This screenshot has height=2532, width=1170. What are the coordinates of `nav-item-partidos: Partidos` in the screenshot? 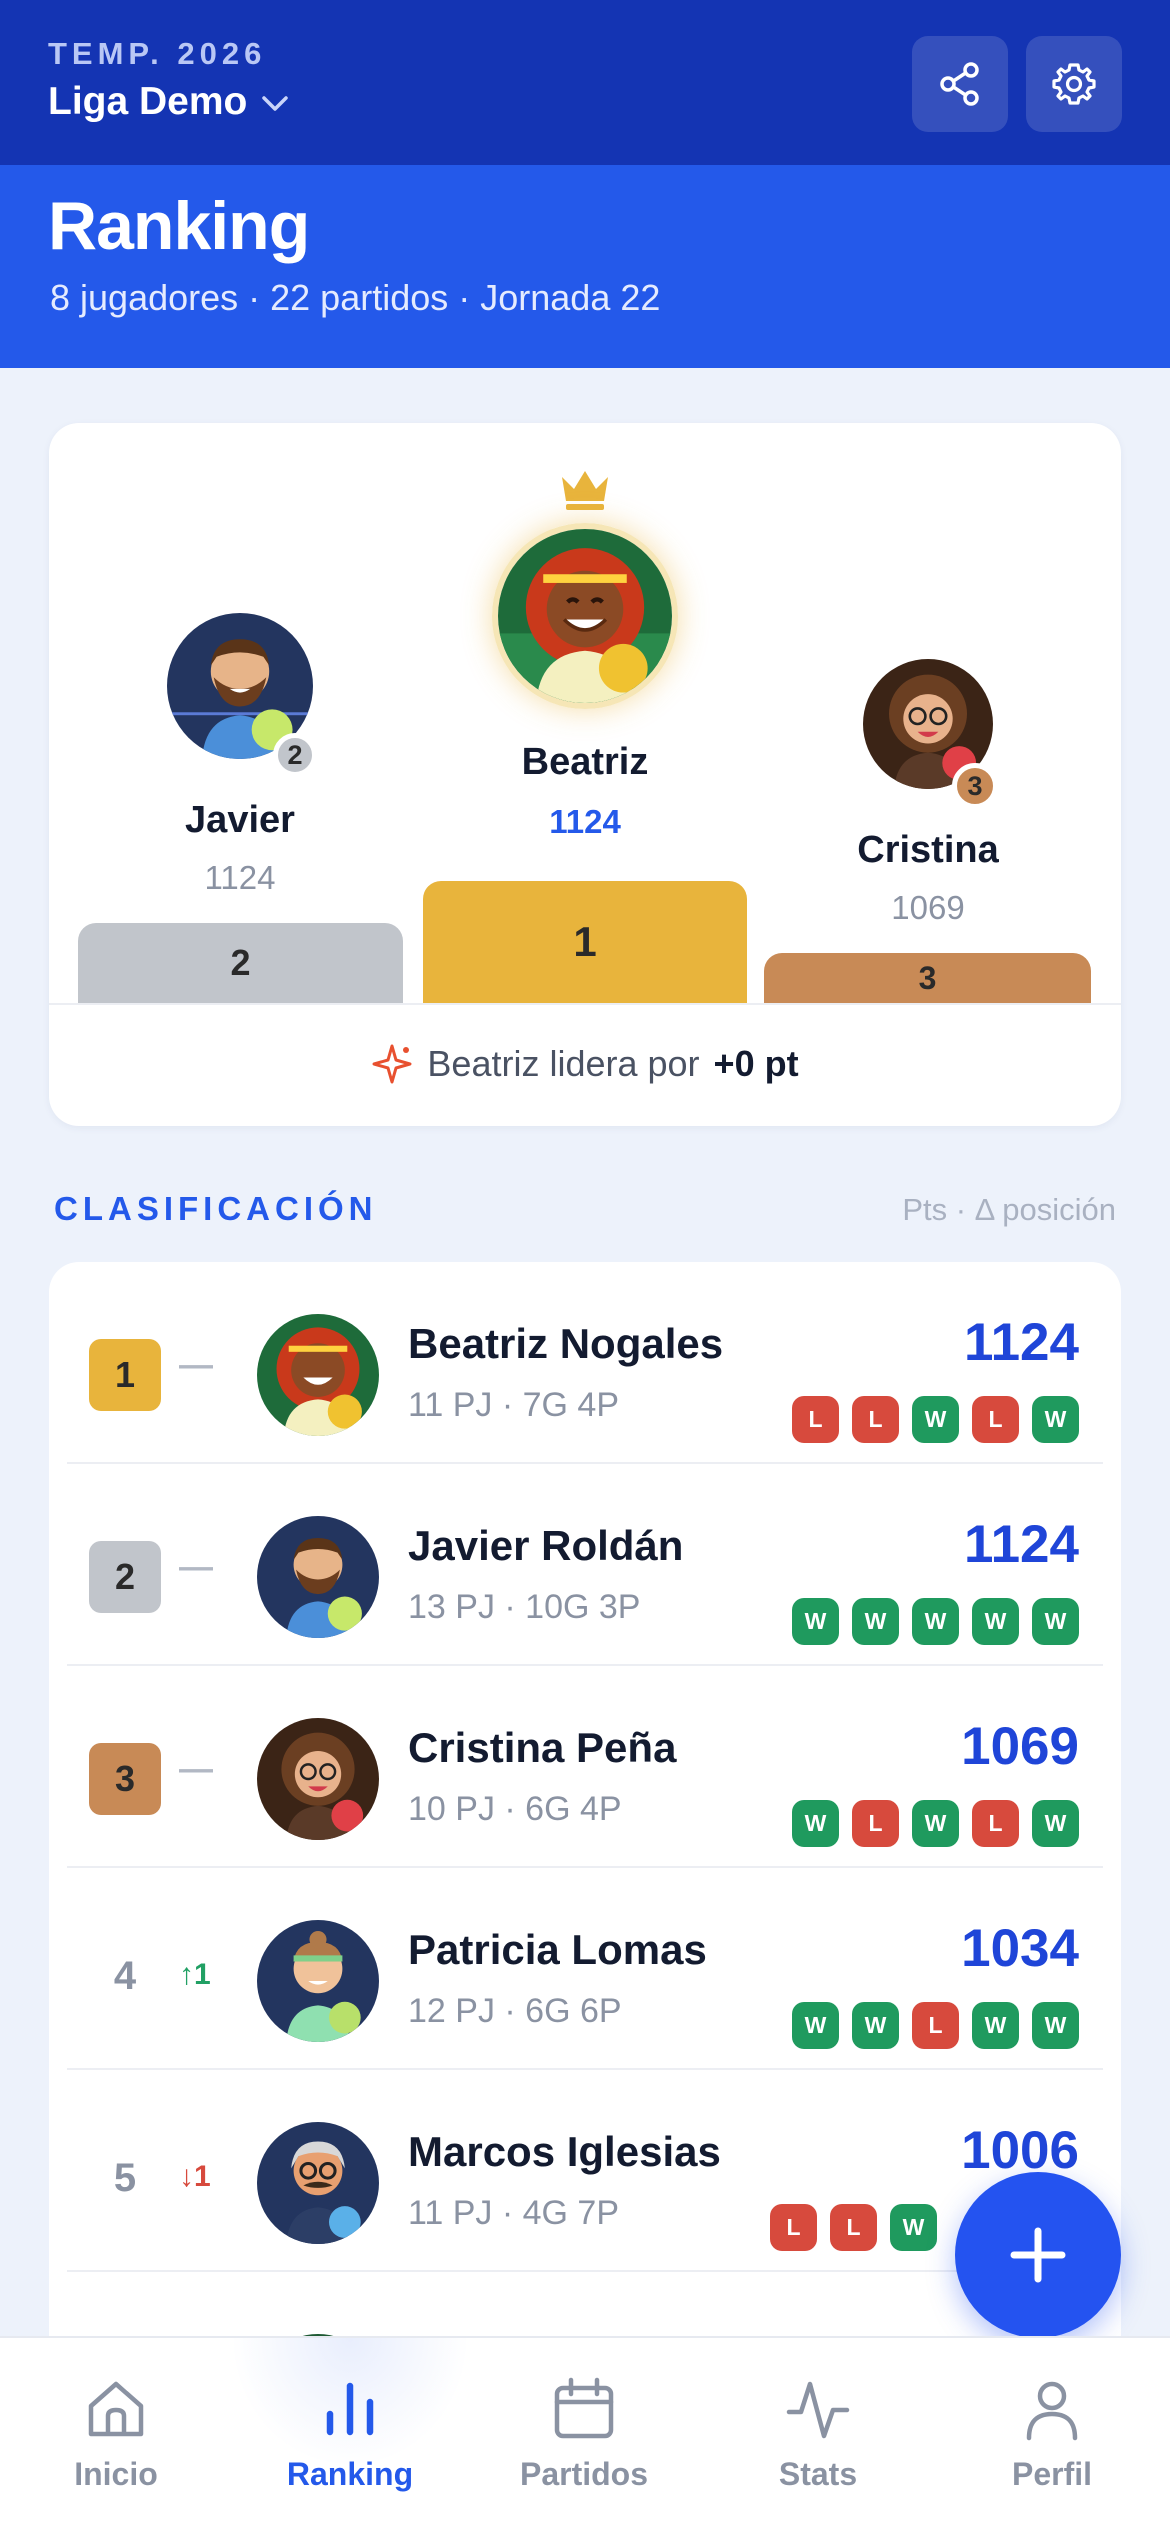 It's located at (584, 2434).